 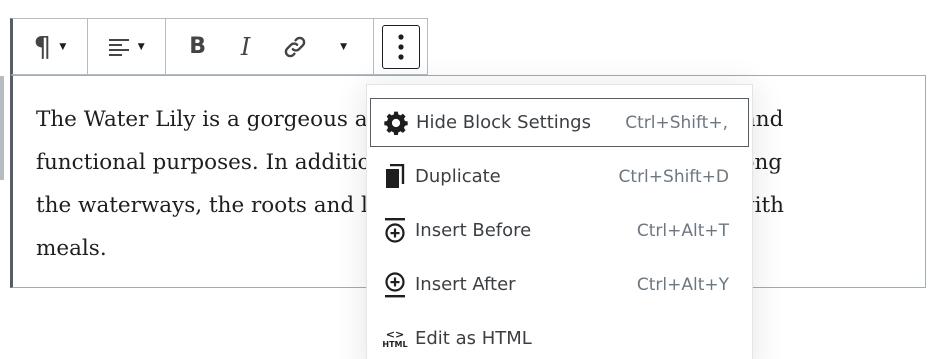 I want to click on menu-item-shortcut: Ctrl+Alt+T, so click(x=682, y=230).